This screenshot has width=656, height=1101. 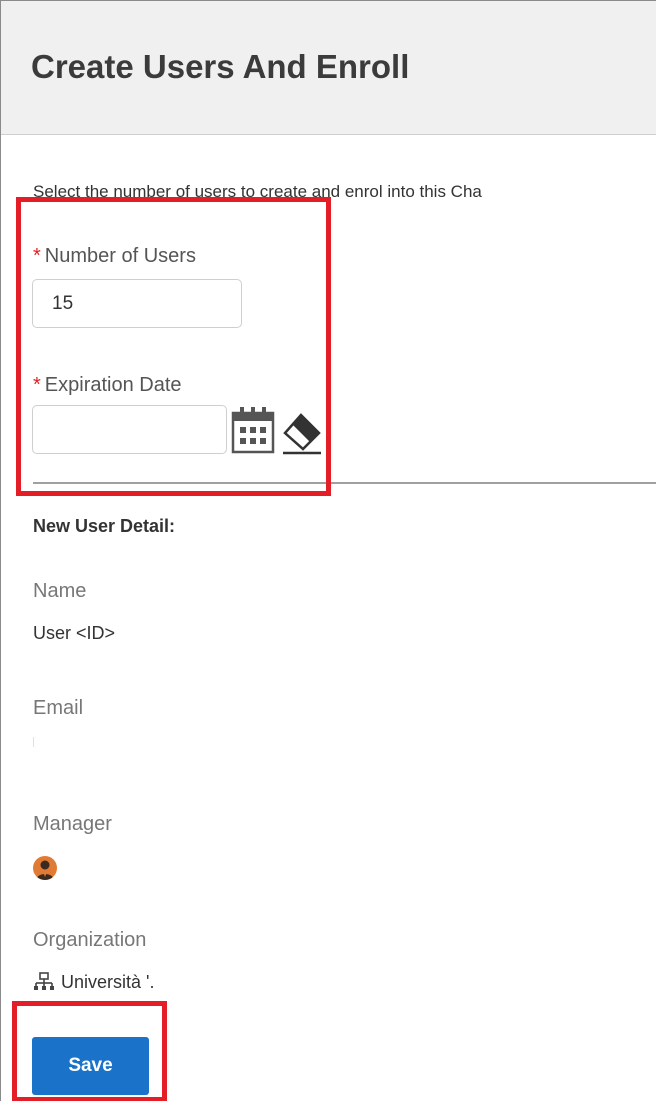 I want to click on org-chart-icon, so click(x=44, y=982).